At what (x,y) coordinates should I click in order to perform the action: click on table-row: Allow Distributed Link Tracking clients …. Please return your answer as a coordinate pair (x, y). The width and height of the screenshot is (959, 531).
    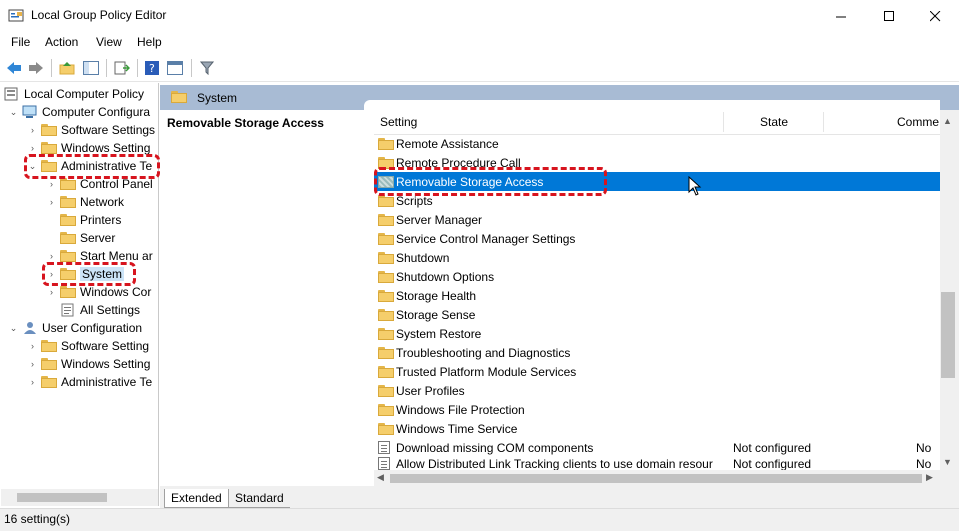
    Looking at the image, I should click on (657, 464).